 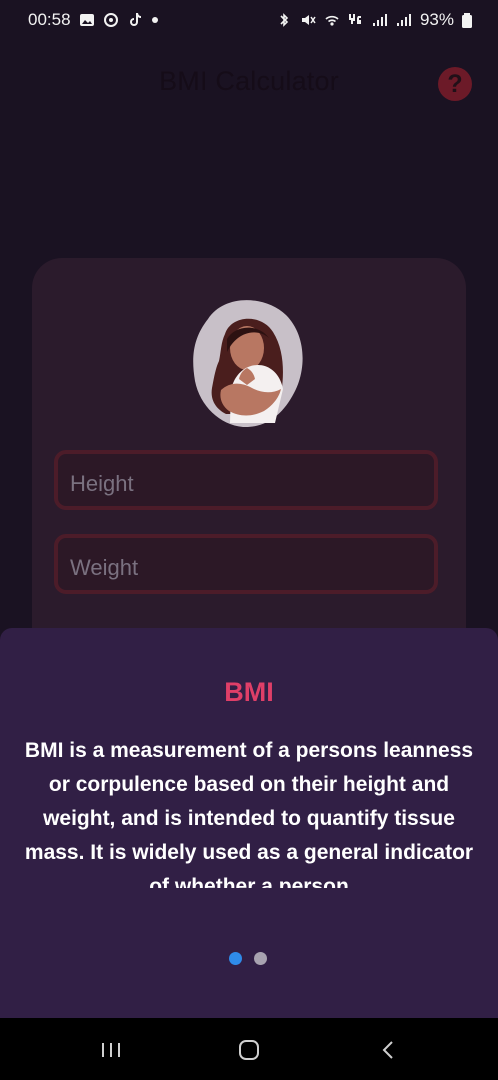 I want to click on status-right: 93%, so click(x=374, y=20).